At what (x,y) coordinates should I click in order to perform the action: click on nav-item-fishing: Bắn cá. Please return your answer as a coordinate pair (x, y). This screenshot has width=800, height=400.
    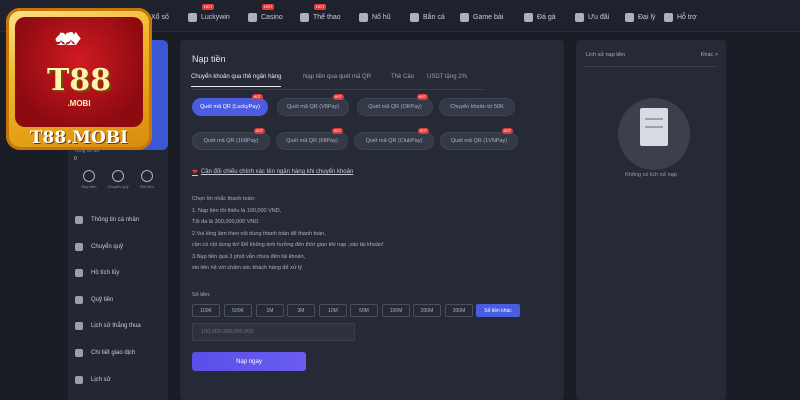
    Looking at the image, I should click on (427, 17).